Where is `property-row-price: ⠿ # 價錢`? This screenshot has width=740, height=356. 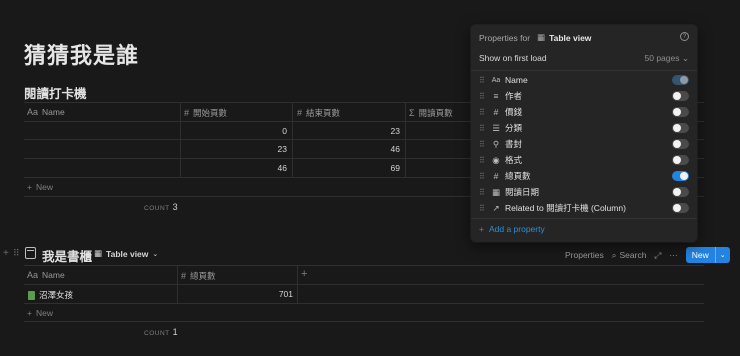 property-row-price: ⠿ # 價錢 is located at coordinates (584, 112).